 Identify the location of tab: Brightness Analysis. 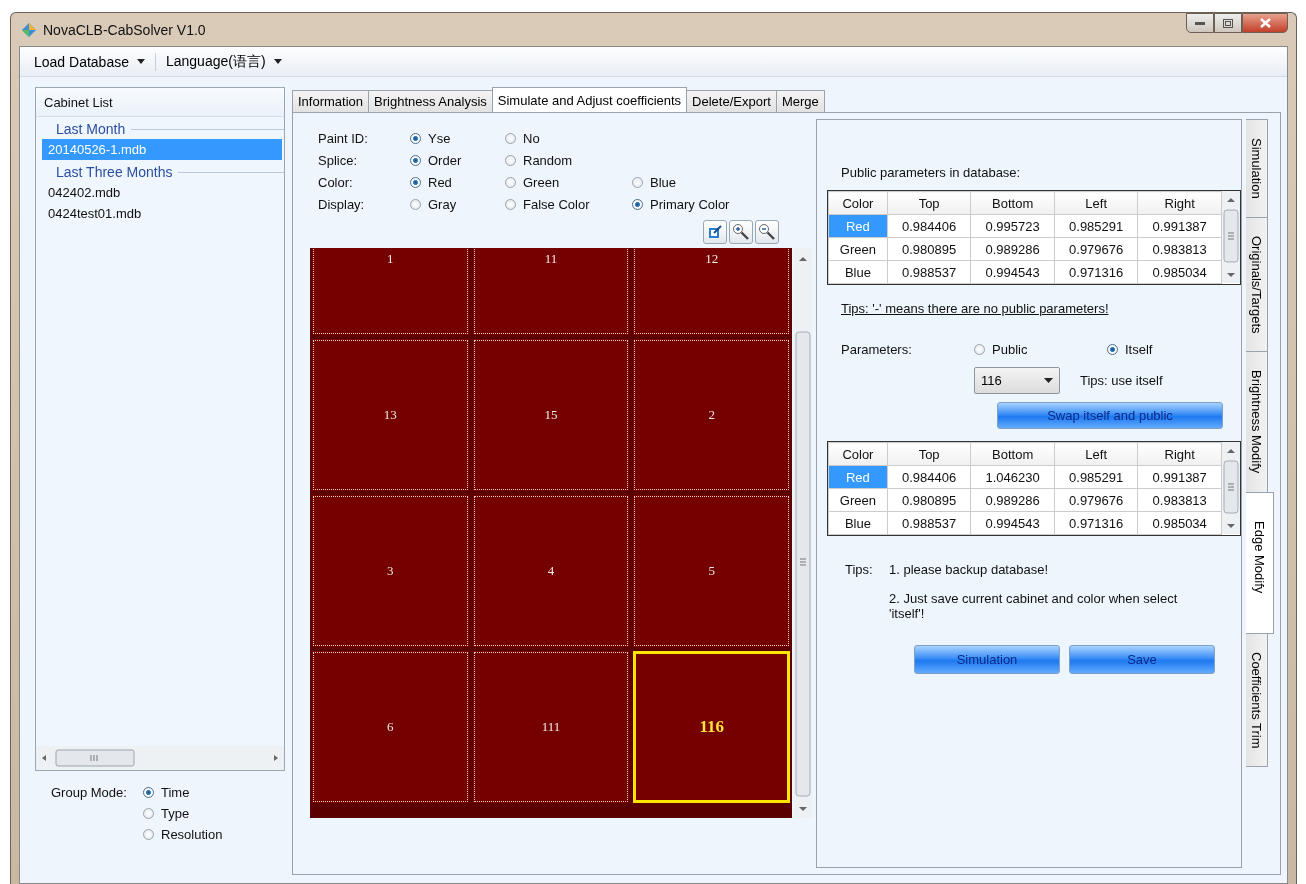
(430, 101).